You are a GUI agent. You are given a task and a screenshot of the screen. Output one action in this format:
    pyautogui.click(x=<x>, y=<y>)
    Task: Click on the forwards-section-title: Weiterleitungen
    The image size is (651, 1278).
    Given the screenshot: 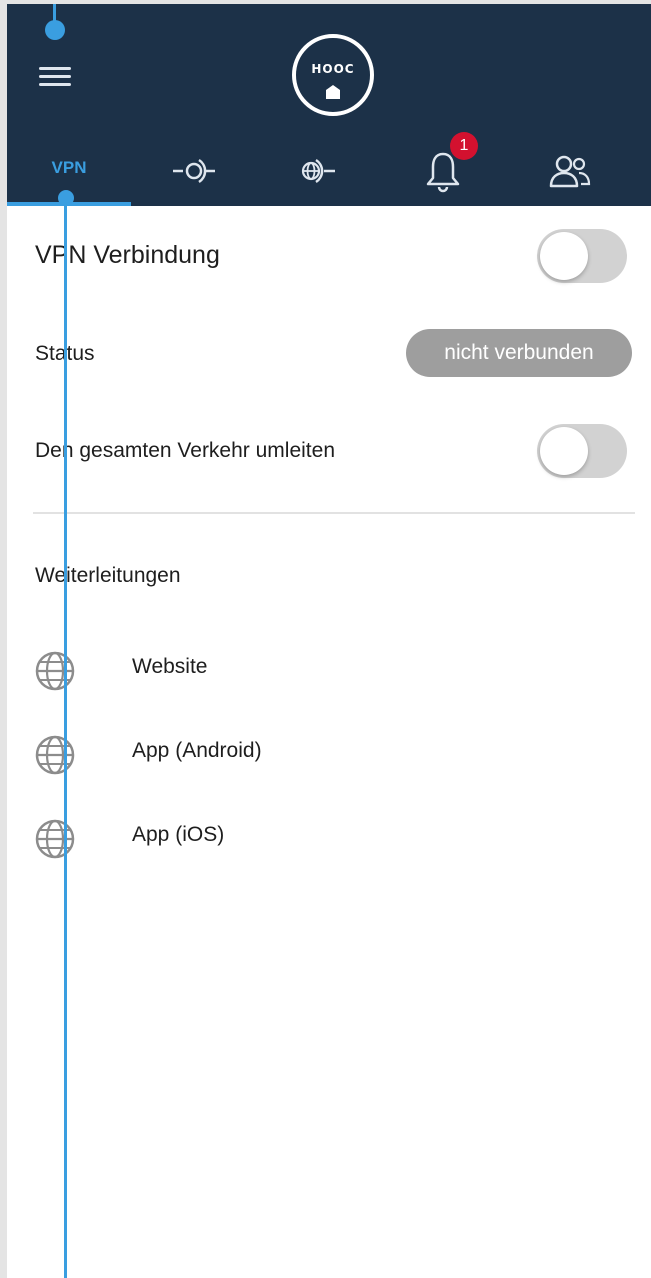 What is the action you would take?
    pyautogui.click(x=108, y=575)
    